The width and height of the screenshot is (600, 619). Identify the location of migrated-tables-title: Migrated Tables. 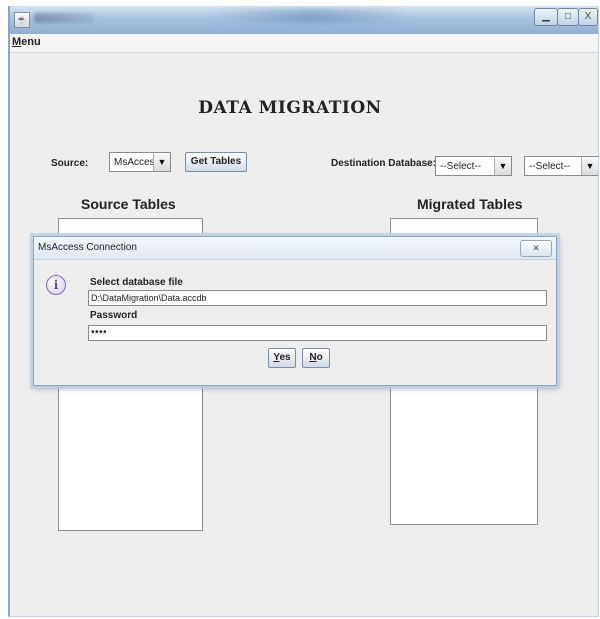
(470, 204).